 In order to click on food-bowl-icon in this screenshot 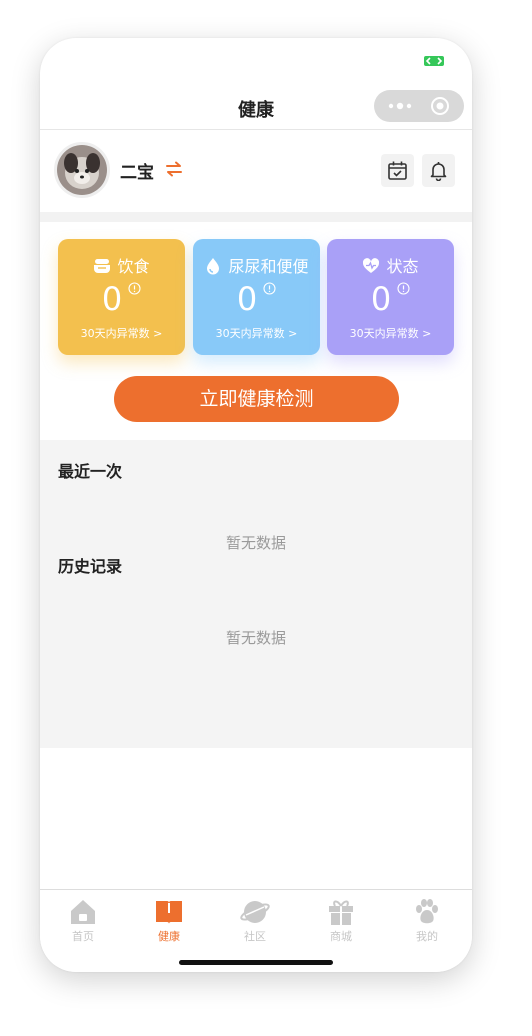, I will do `click(102, 266)`.